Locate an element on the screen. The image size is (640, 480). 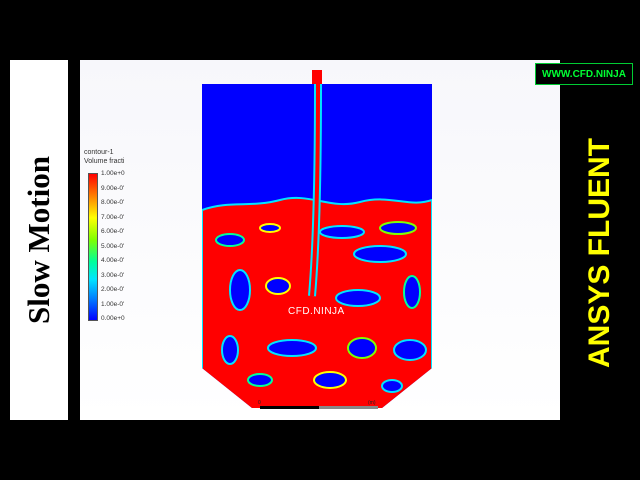
website-badge: WWW.CFD.NINJA is located at coordinates (584, 74).